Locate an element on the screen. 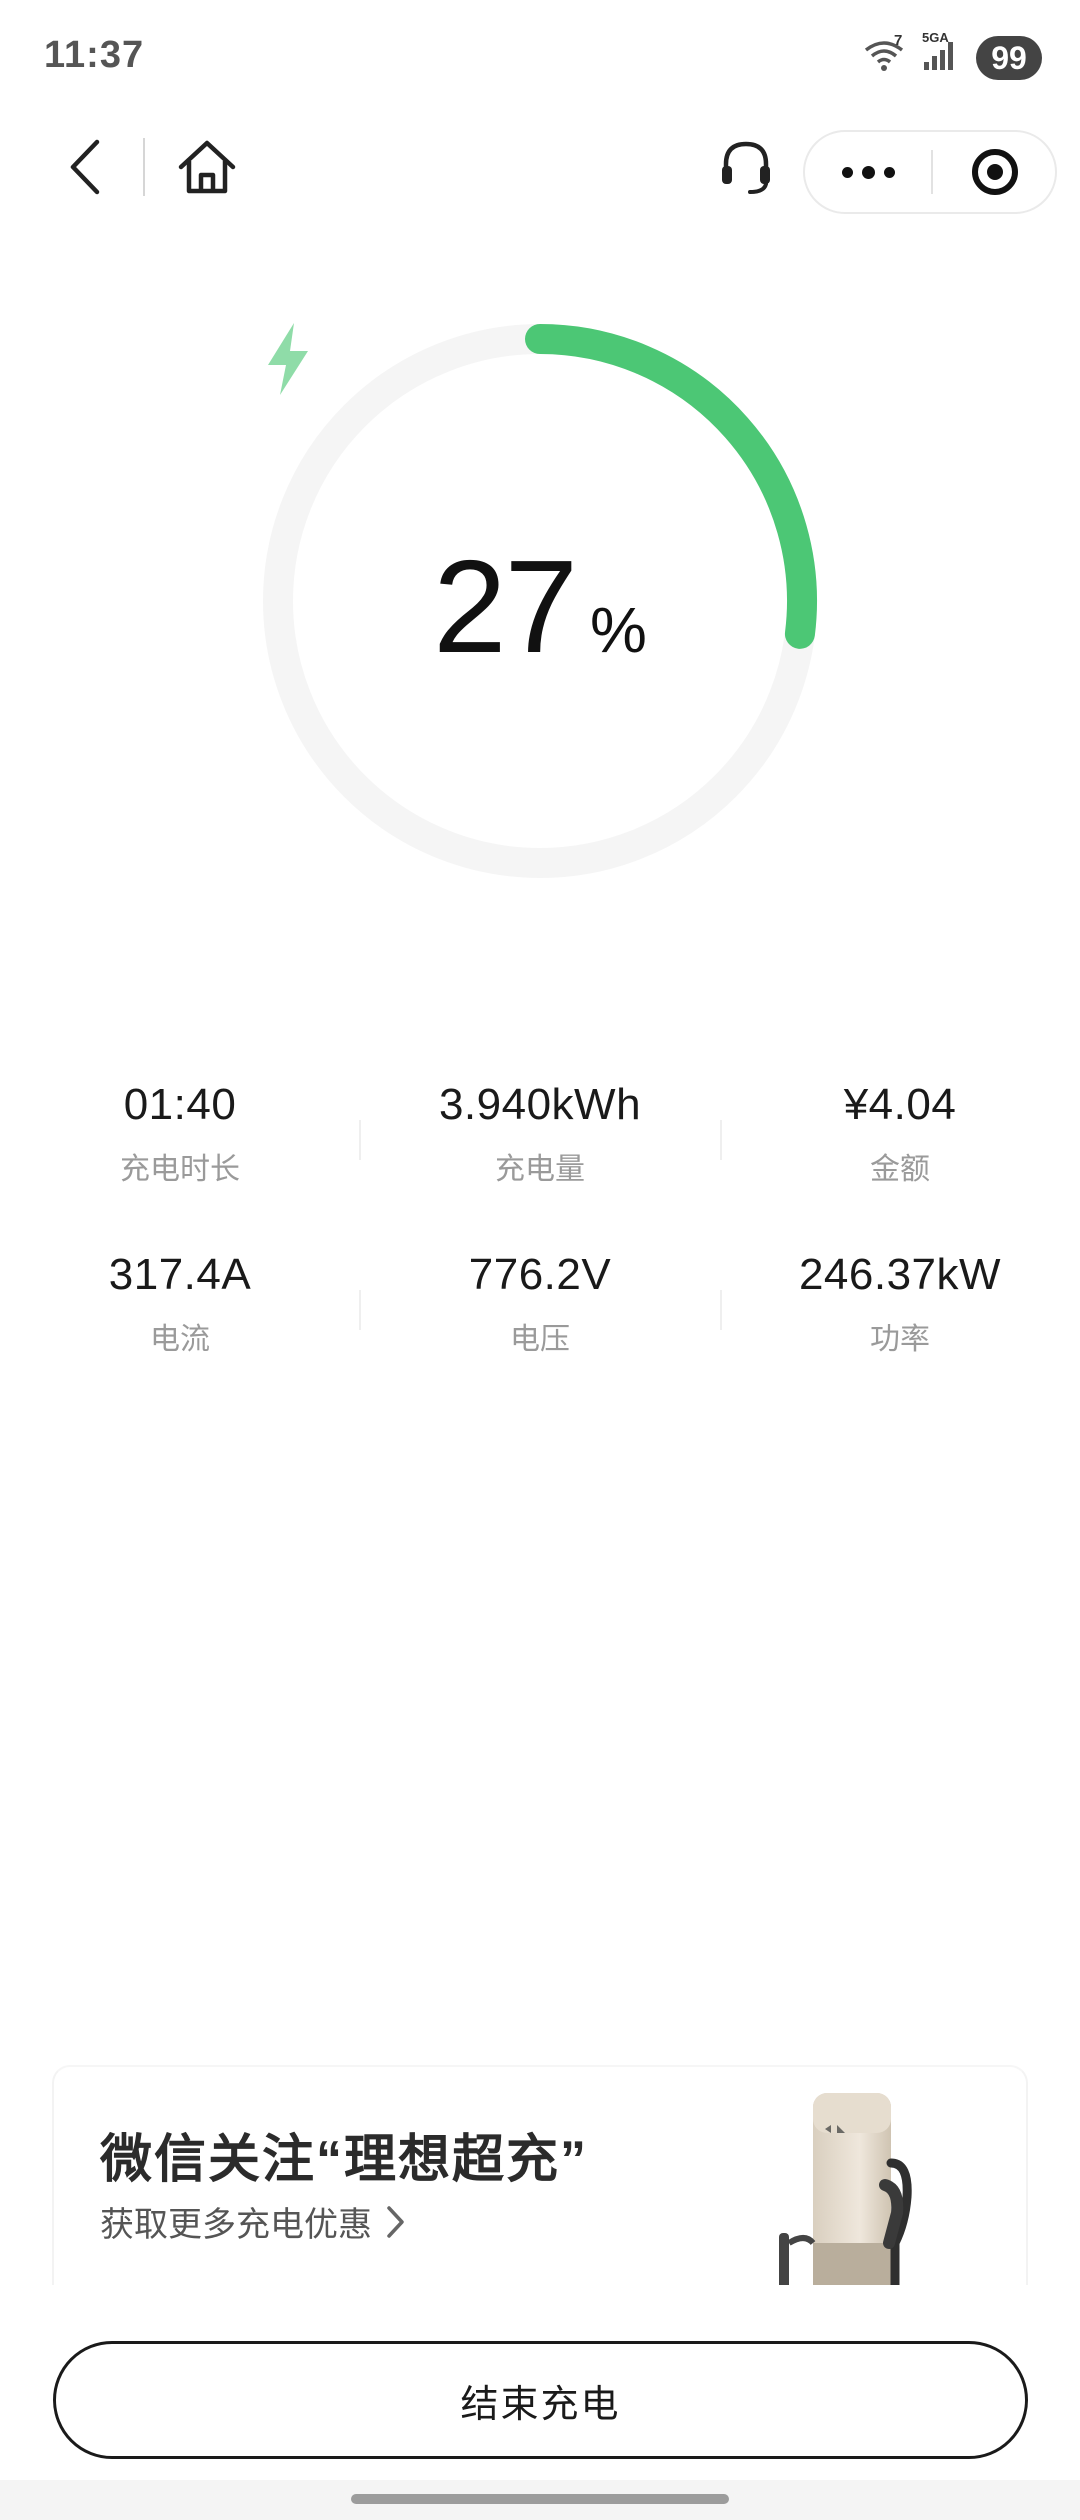  stat-value: ¥4.04 is located at coordinates (900, 1104).